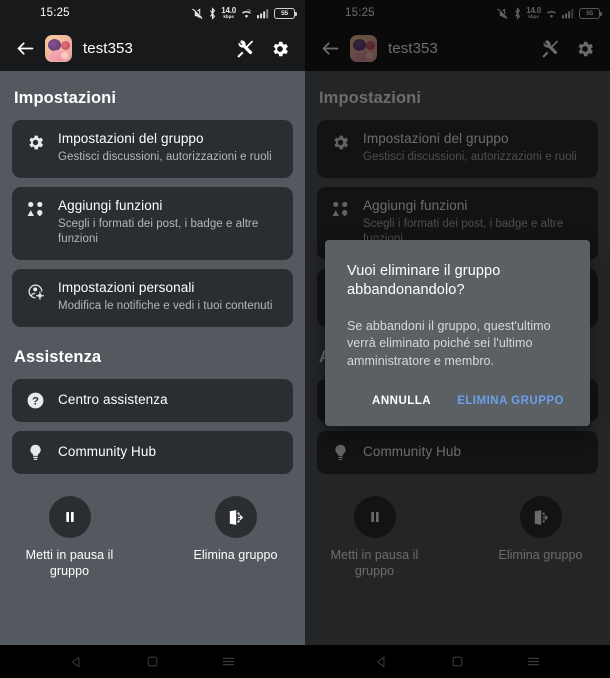 The width and height of the screenshot is (610, 678). Describe the element at coordinates (126, 288) in the screenshot. I see `card-title: Impostazioni personali` at that location.